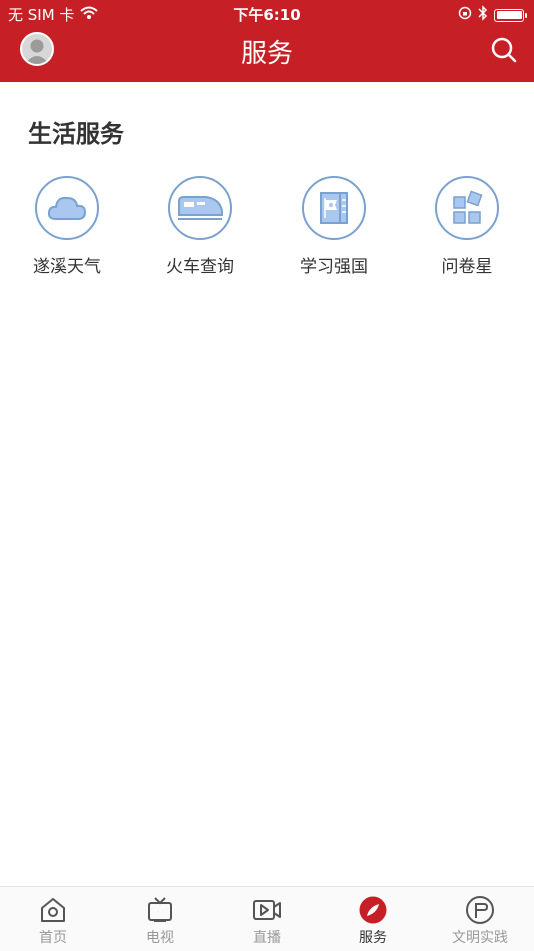 Image resolution: width=534 pixels, height=951 pixels. I want to click on status-time: 下午6:10, so click(267, 15).